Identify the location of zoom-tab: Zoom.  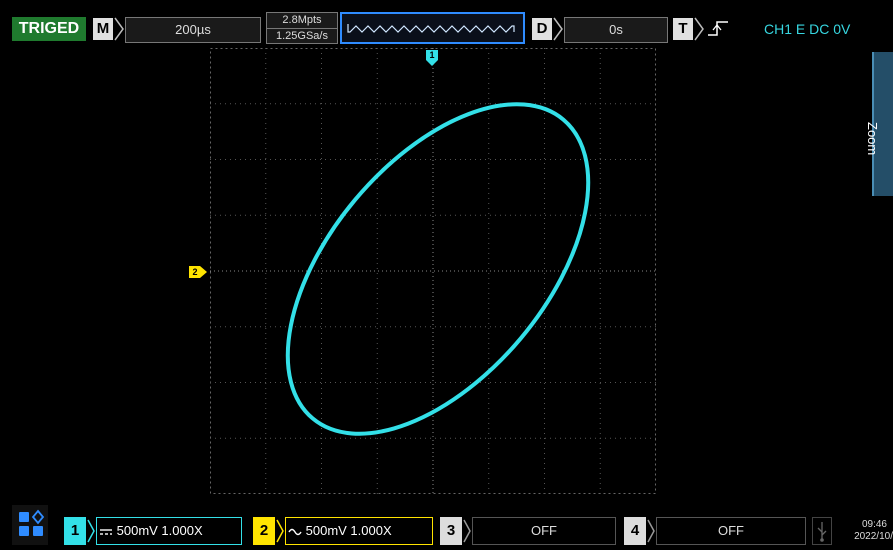
(879, 124).